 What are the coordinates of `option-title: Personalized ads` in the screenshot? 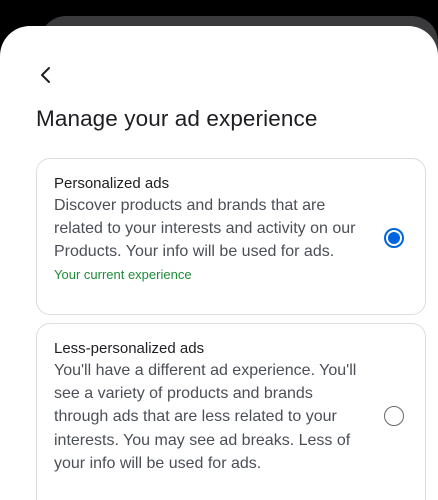 It's located at (112, 183).